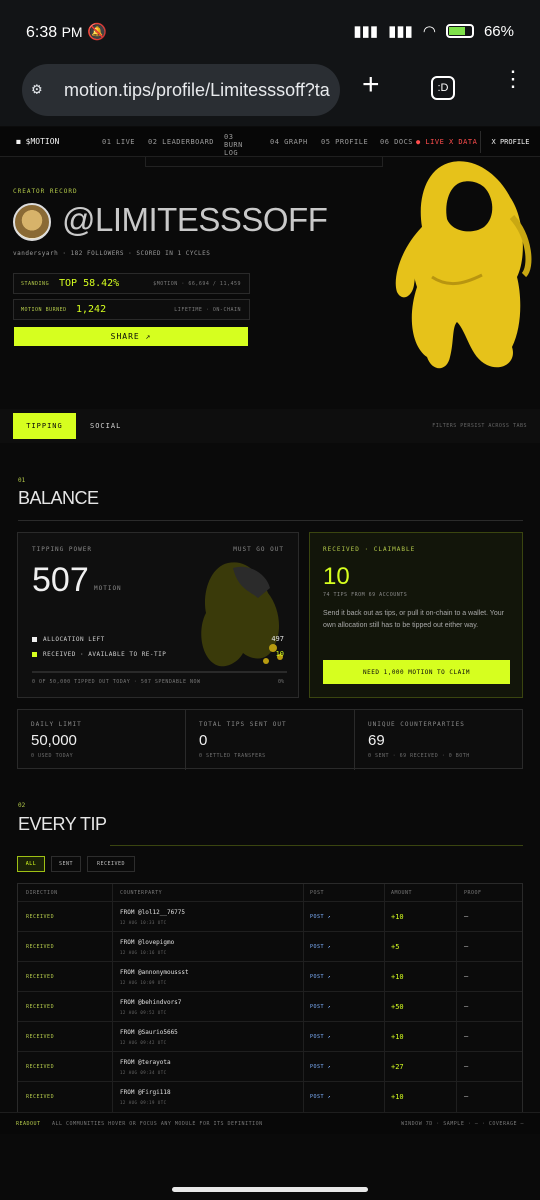 The height and width of the screenshot is (1200, 540). What do you see at coordinates (150, 1002) in the screenshot?
I see `counterparty-cell: FROM @behindvors7` at bounding box center [150, 1002].